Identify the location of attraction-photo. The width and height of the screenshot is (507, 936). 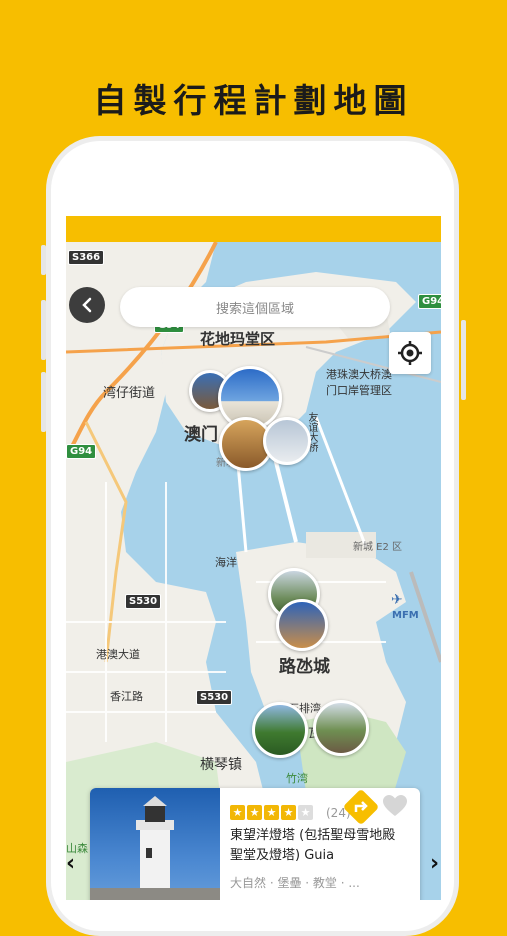
(155, 844).